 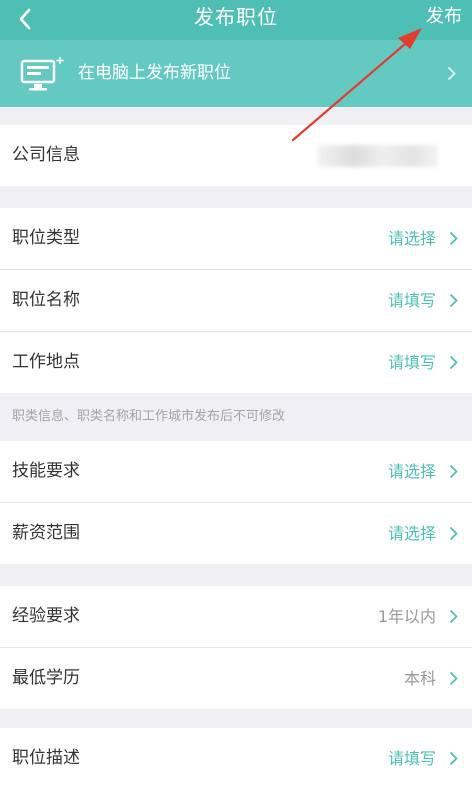 I want to click on job-name-label: 职位名称, so click(x=46, y=300).